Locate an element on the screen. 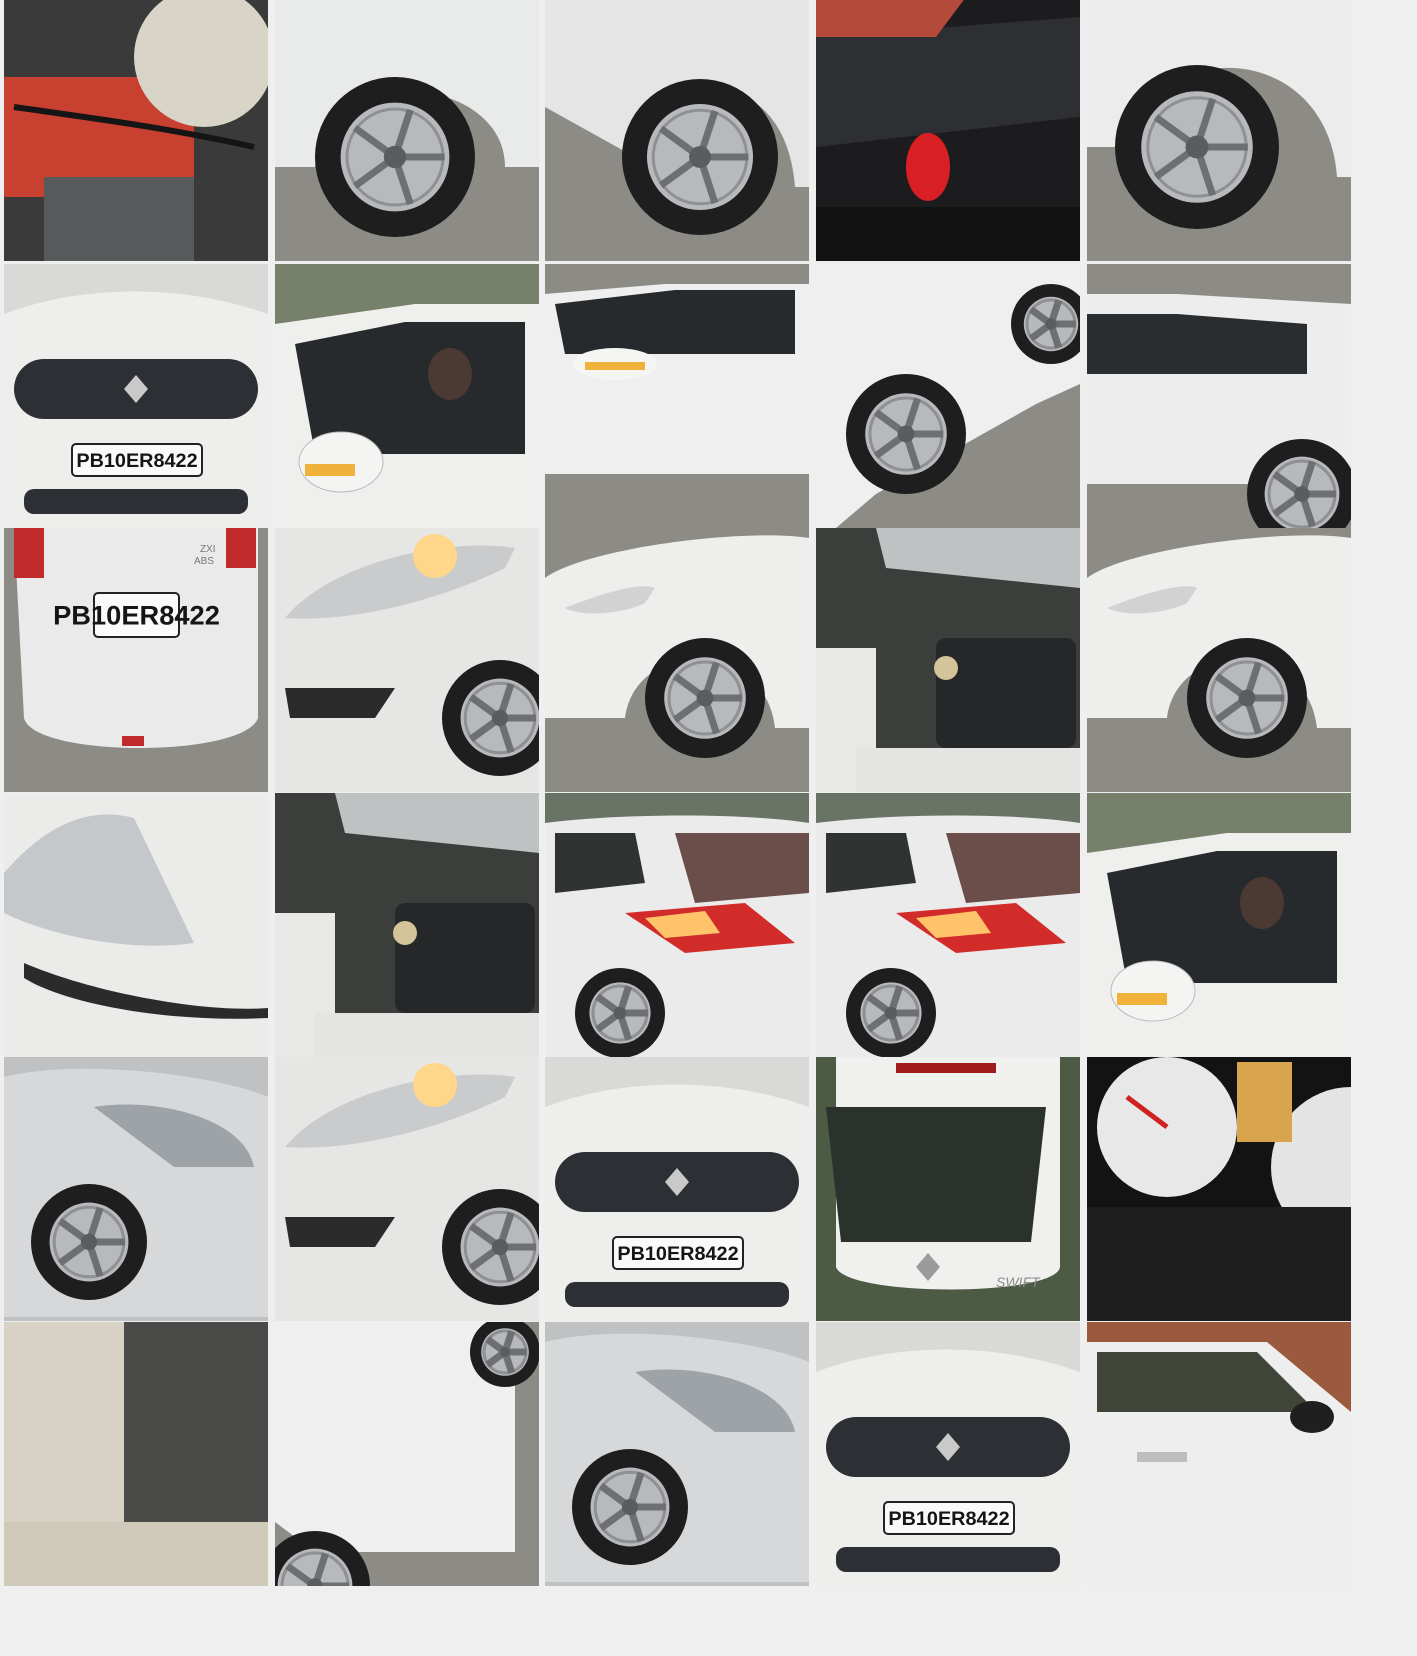 The width and height of the screenshot is (1417, 1656). car-photo: SWIFT is located at coordinates (948, 1189).